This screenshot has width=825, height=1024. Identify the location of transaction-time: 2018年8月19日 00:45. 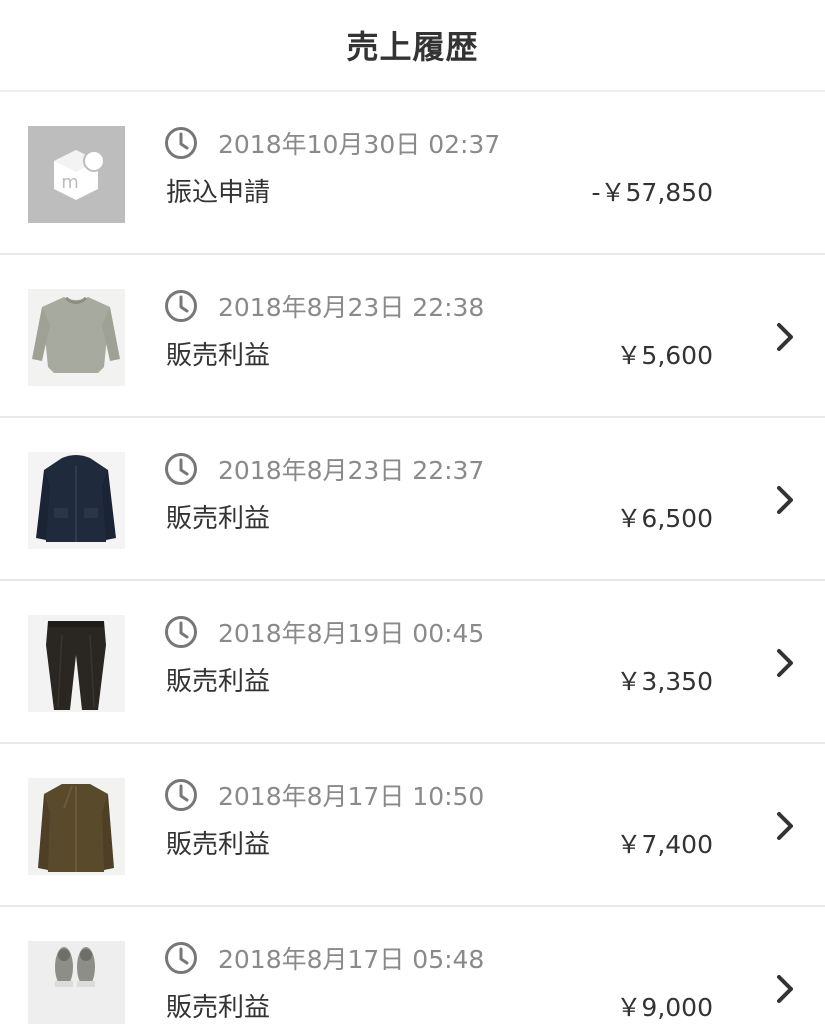
(324, 632).